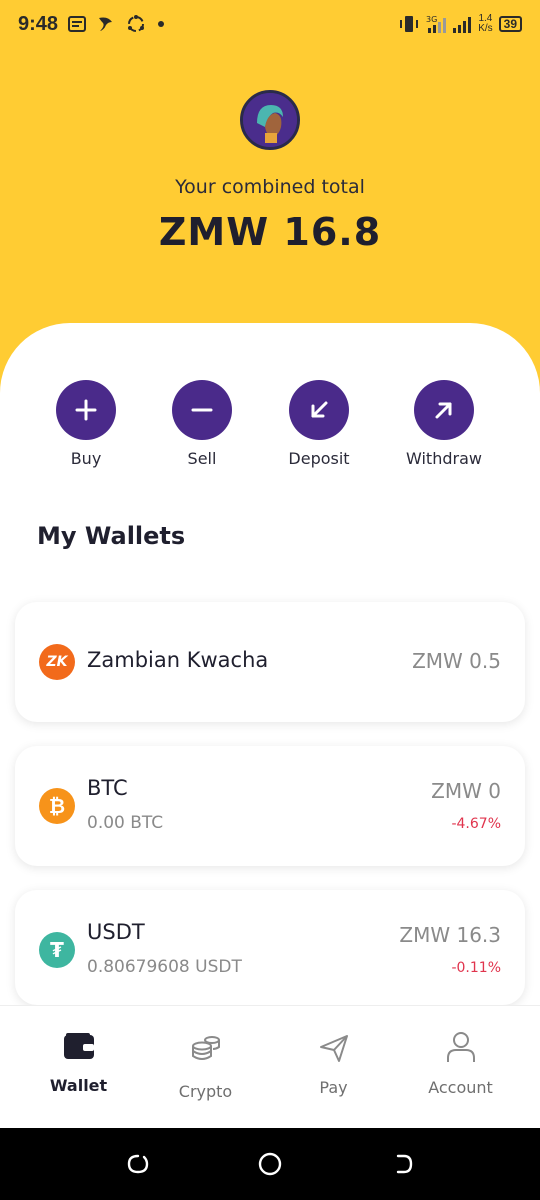 This screenshot has height=1200, width=540. I want to click on cell-signal-icon, so click(462, 24).